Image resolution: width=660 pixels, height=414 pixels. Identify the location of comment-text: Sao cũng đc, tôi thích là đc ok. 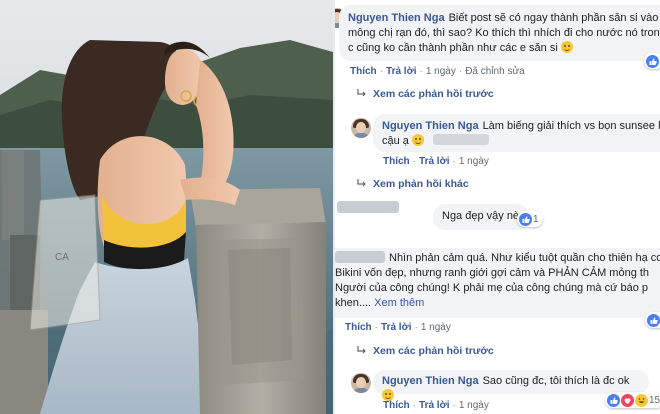
(556, 381).